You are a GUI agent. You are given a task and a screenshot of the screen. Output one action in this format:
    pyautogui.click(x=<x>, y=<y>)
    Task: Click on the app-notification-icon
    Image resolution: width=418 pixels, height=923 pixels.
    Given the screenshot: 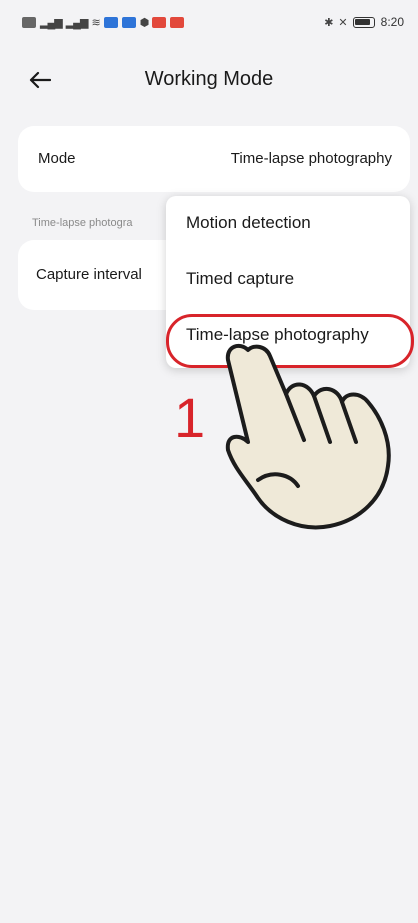 What is the action you would take?
    pyautogui.click(x=110, y=22)
    